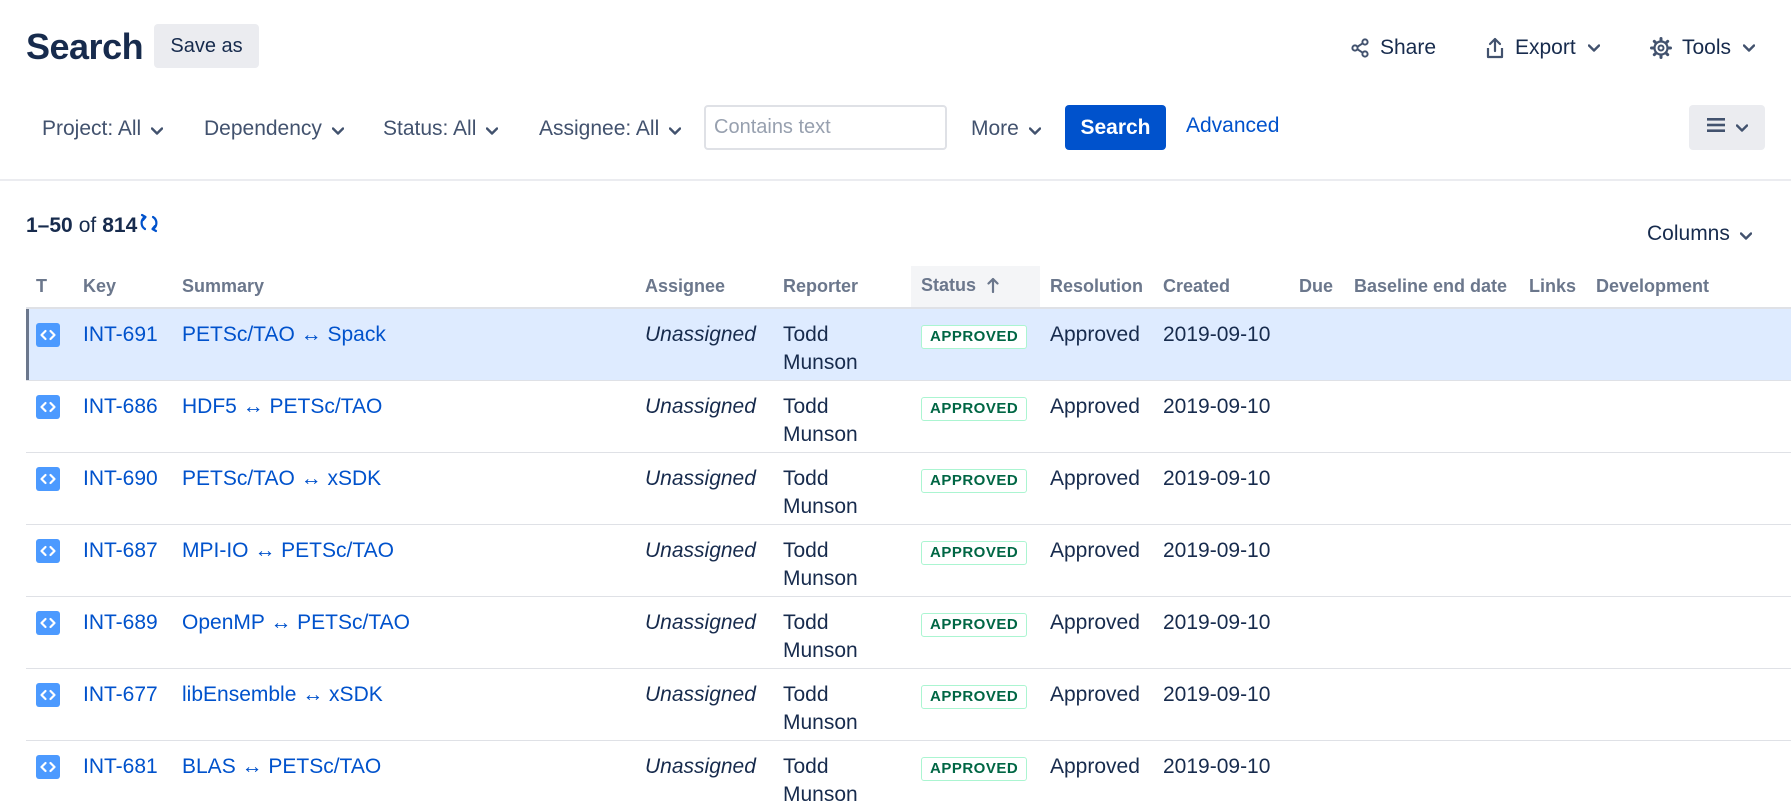  Describe the element at coordinates (282, 694) in the screenshot. I see `issue-summary-link: libEnsemble ↔ xSDK` at that location.